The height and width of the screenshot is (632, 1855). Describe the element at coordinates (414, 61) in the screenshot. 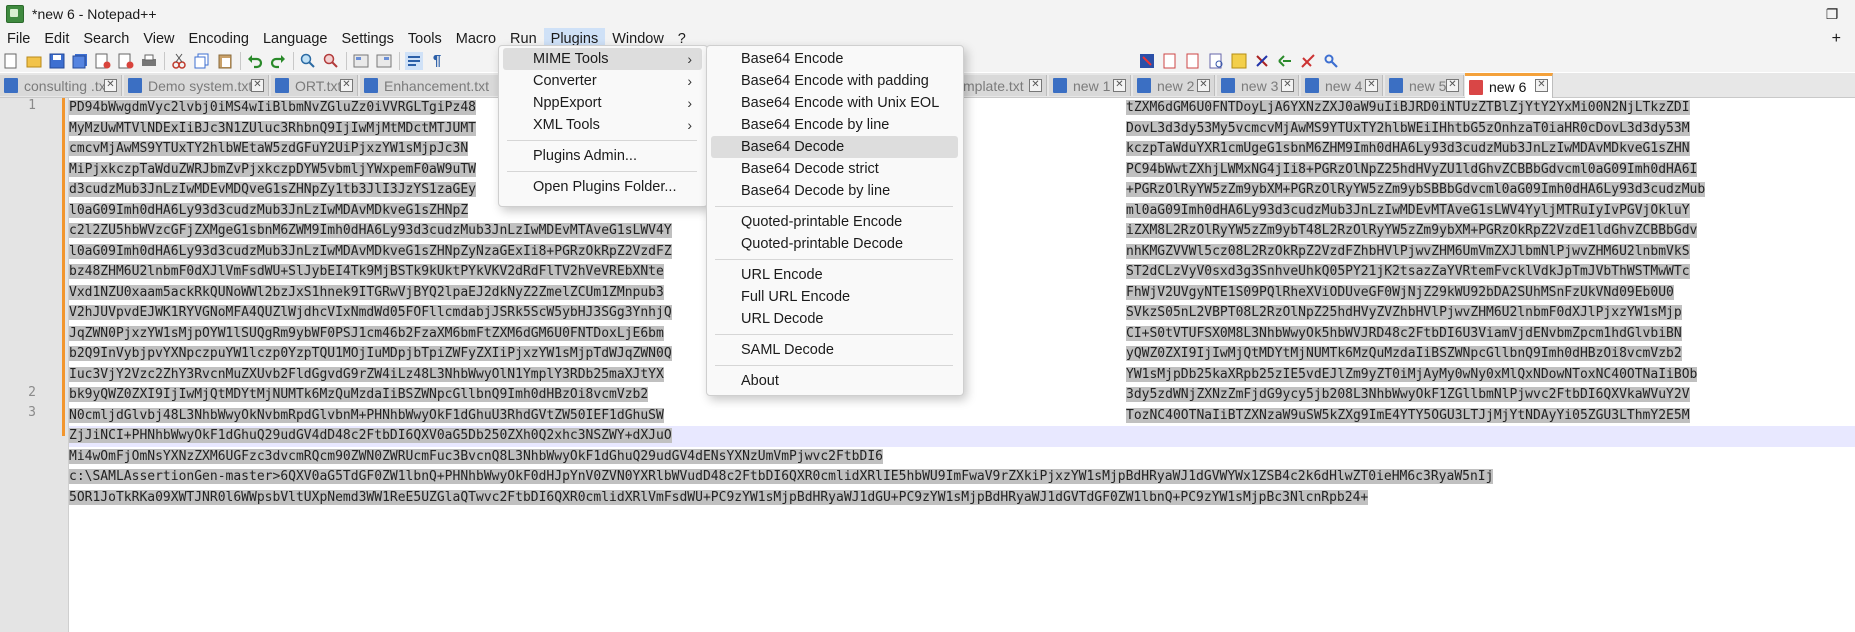

I see `word-wrap-icon` at that location.